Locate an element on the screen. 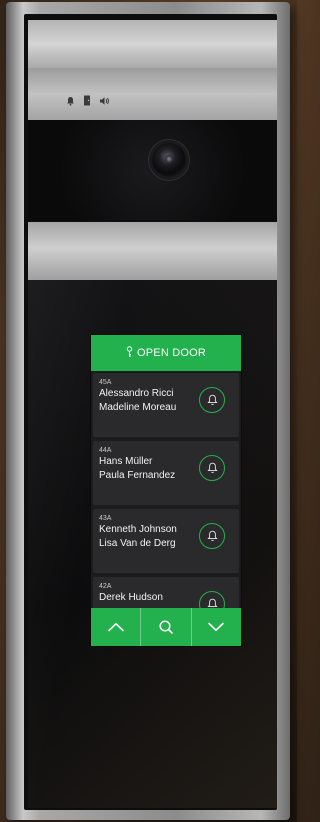 The width and height of the screenshot is (320, 822). navigation-bar is located at coordinates (166, 627).